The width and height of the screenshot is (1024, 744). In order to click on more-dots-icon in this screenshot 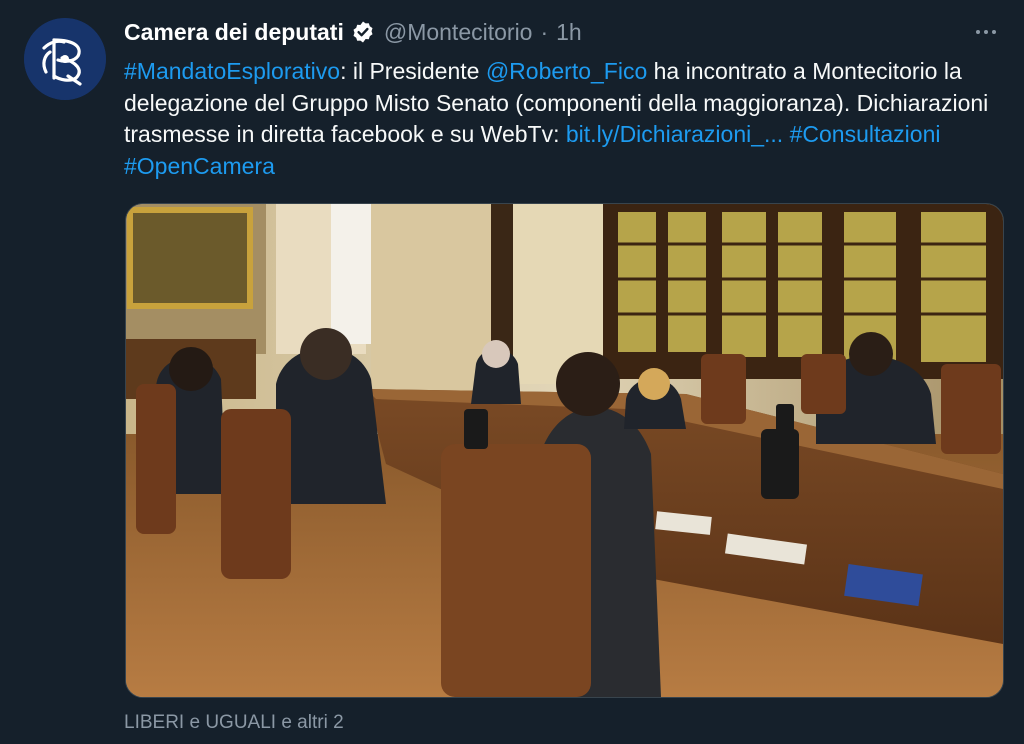, I will do `click(986, 32)`.